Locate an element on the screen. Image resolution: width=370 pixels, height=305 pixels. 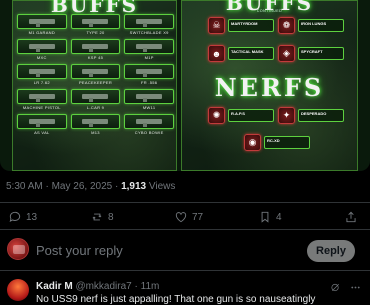
perk-martyrdom: ☠ MARTYRDOM is located at coordinates (241, 25).